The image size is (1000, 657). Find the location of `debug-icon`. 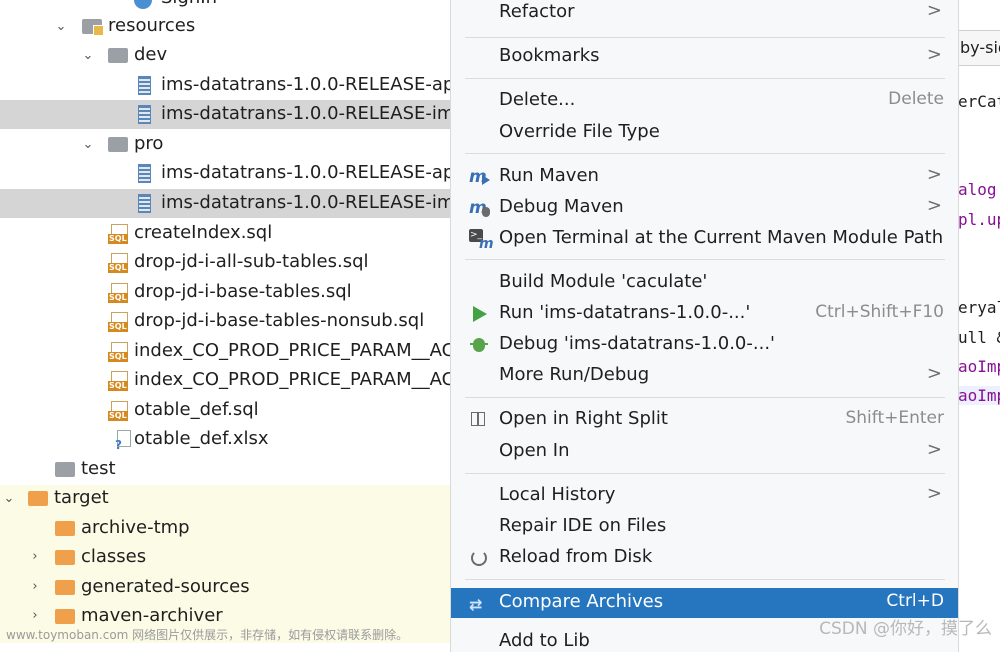

debug-icon is located at coordinates (480, 346).